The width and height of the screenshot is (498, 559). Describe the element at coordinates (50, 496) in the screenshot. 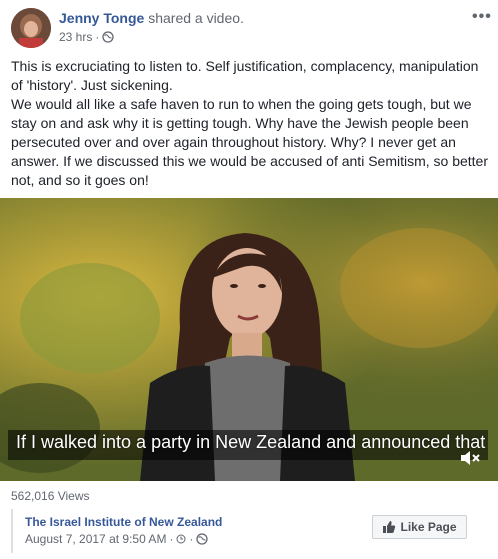

I see `view-count: 562,016 Views` at that location.